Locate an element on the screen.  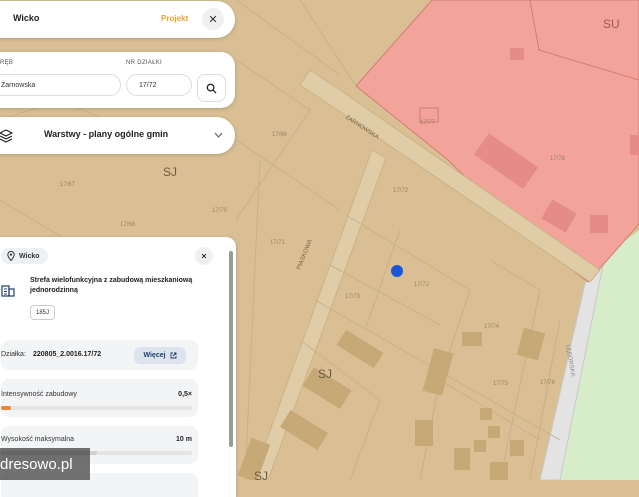
metric-value: 0,5× is located at coordinates (185, 394).